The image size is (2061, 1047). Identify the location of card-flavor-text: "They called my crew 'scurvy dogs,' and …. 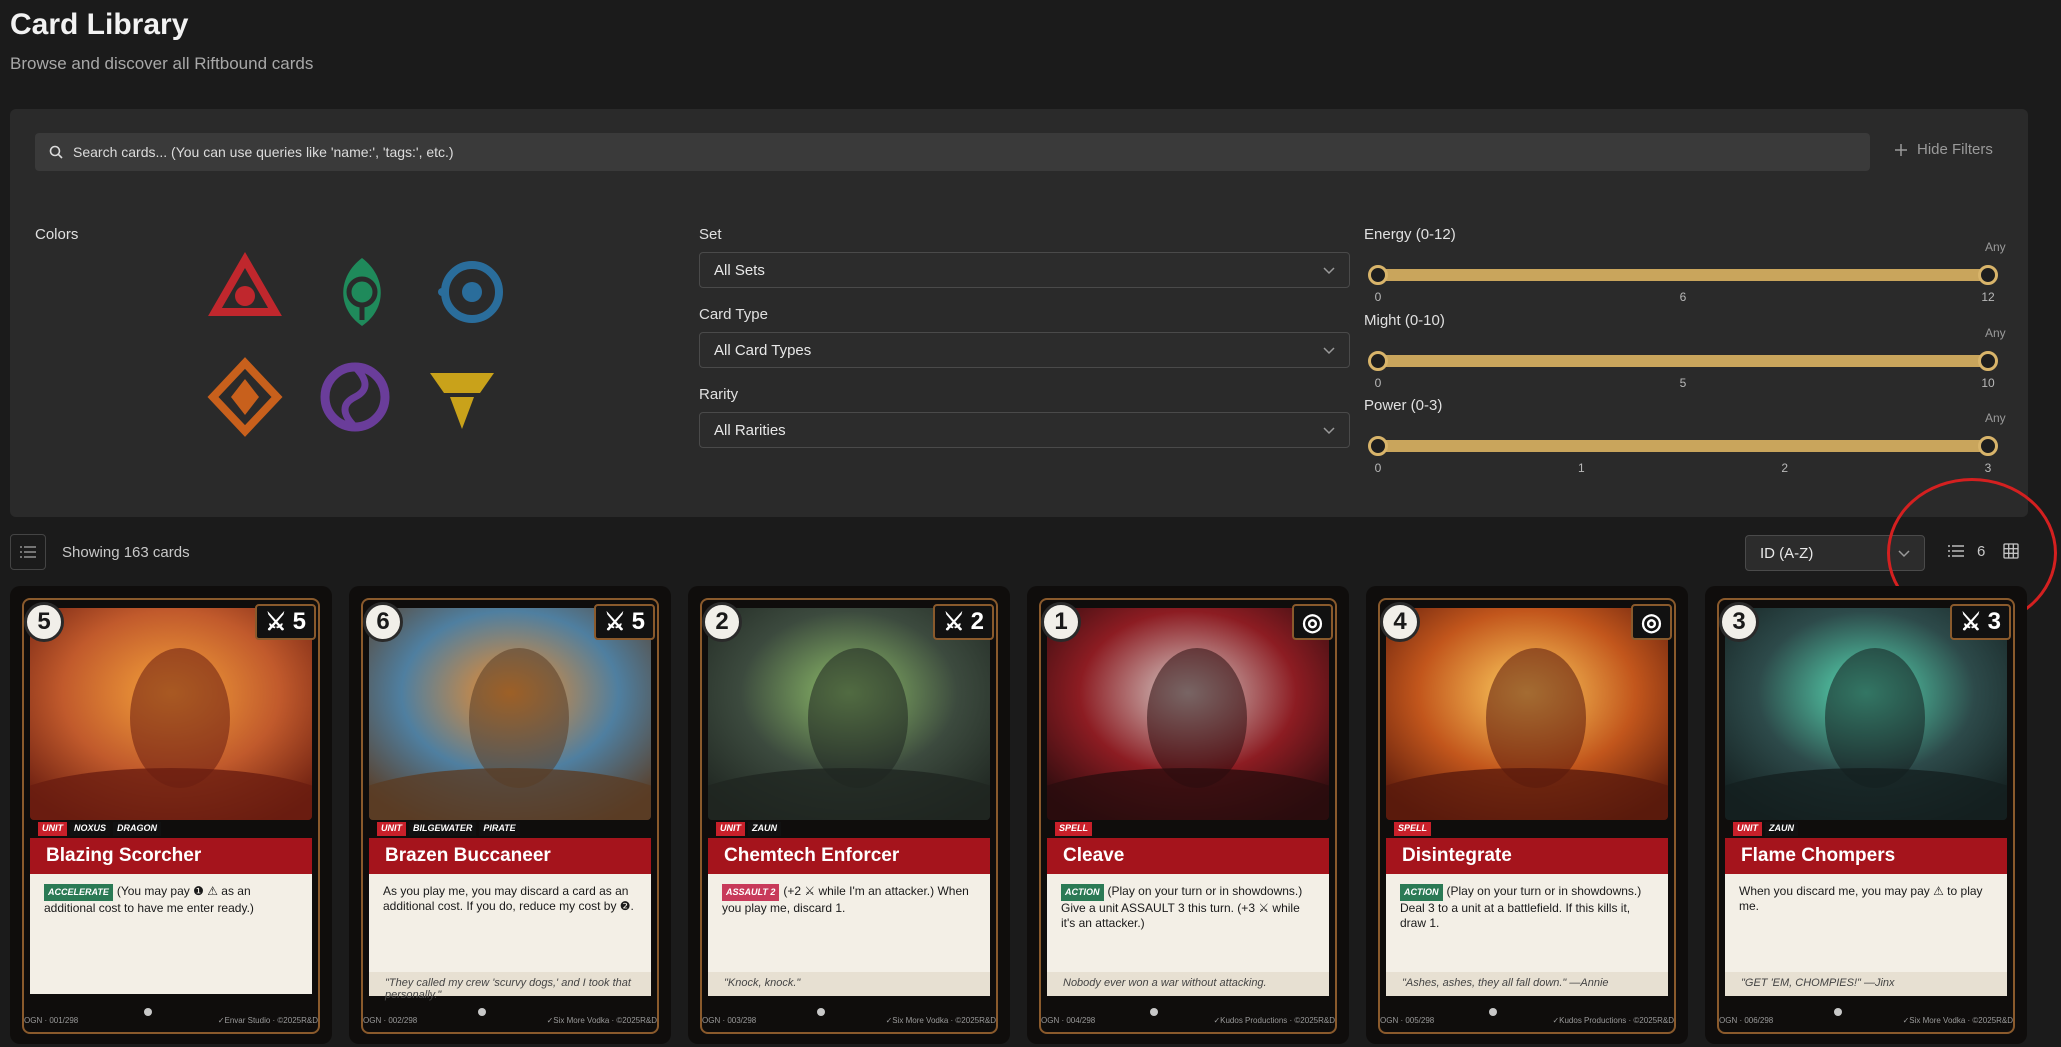
(510, 986).